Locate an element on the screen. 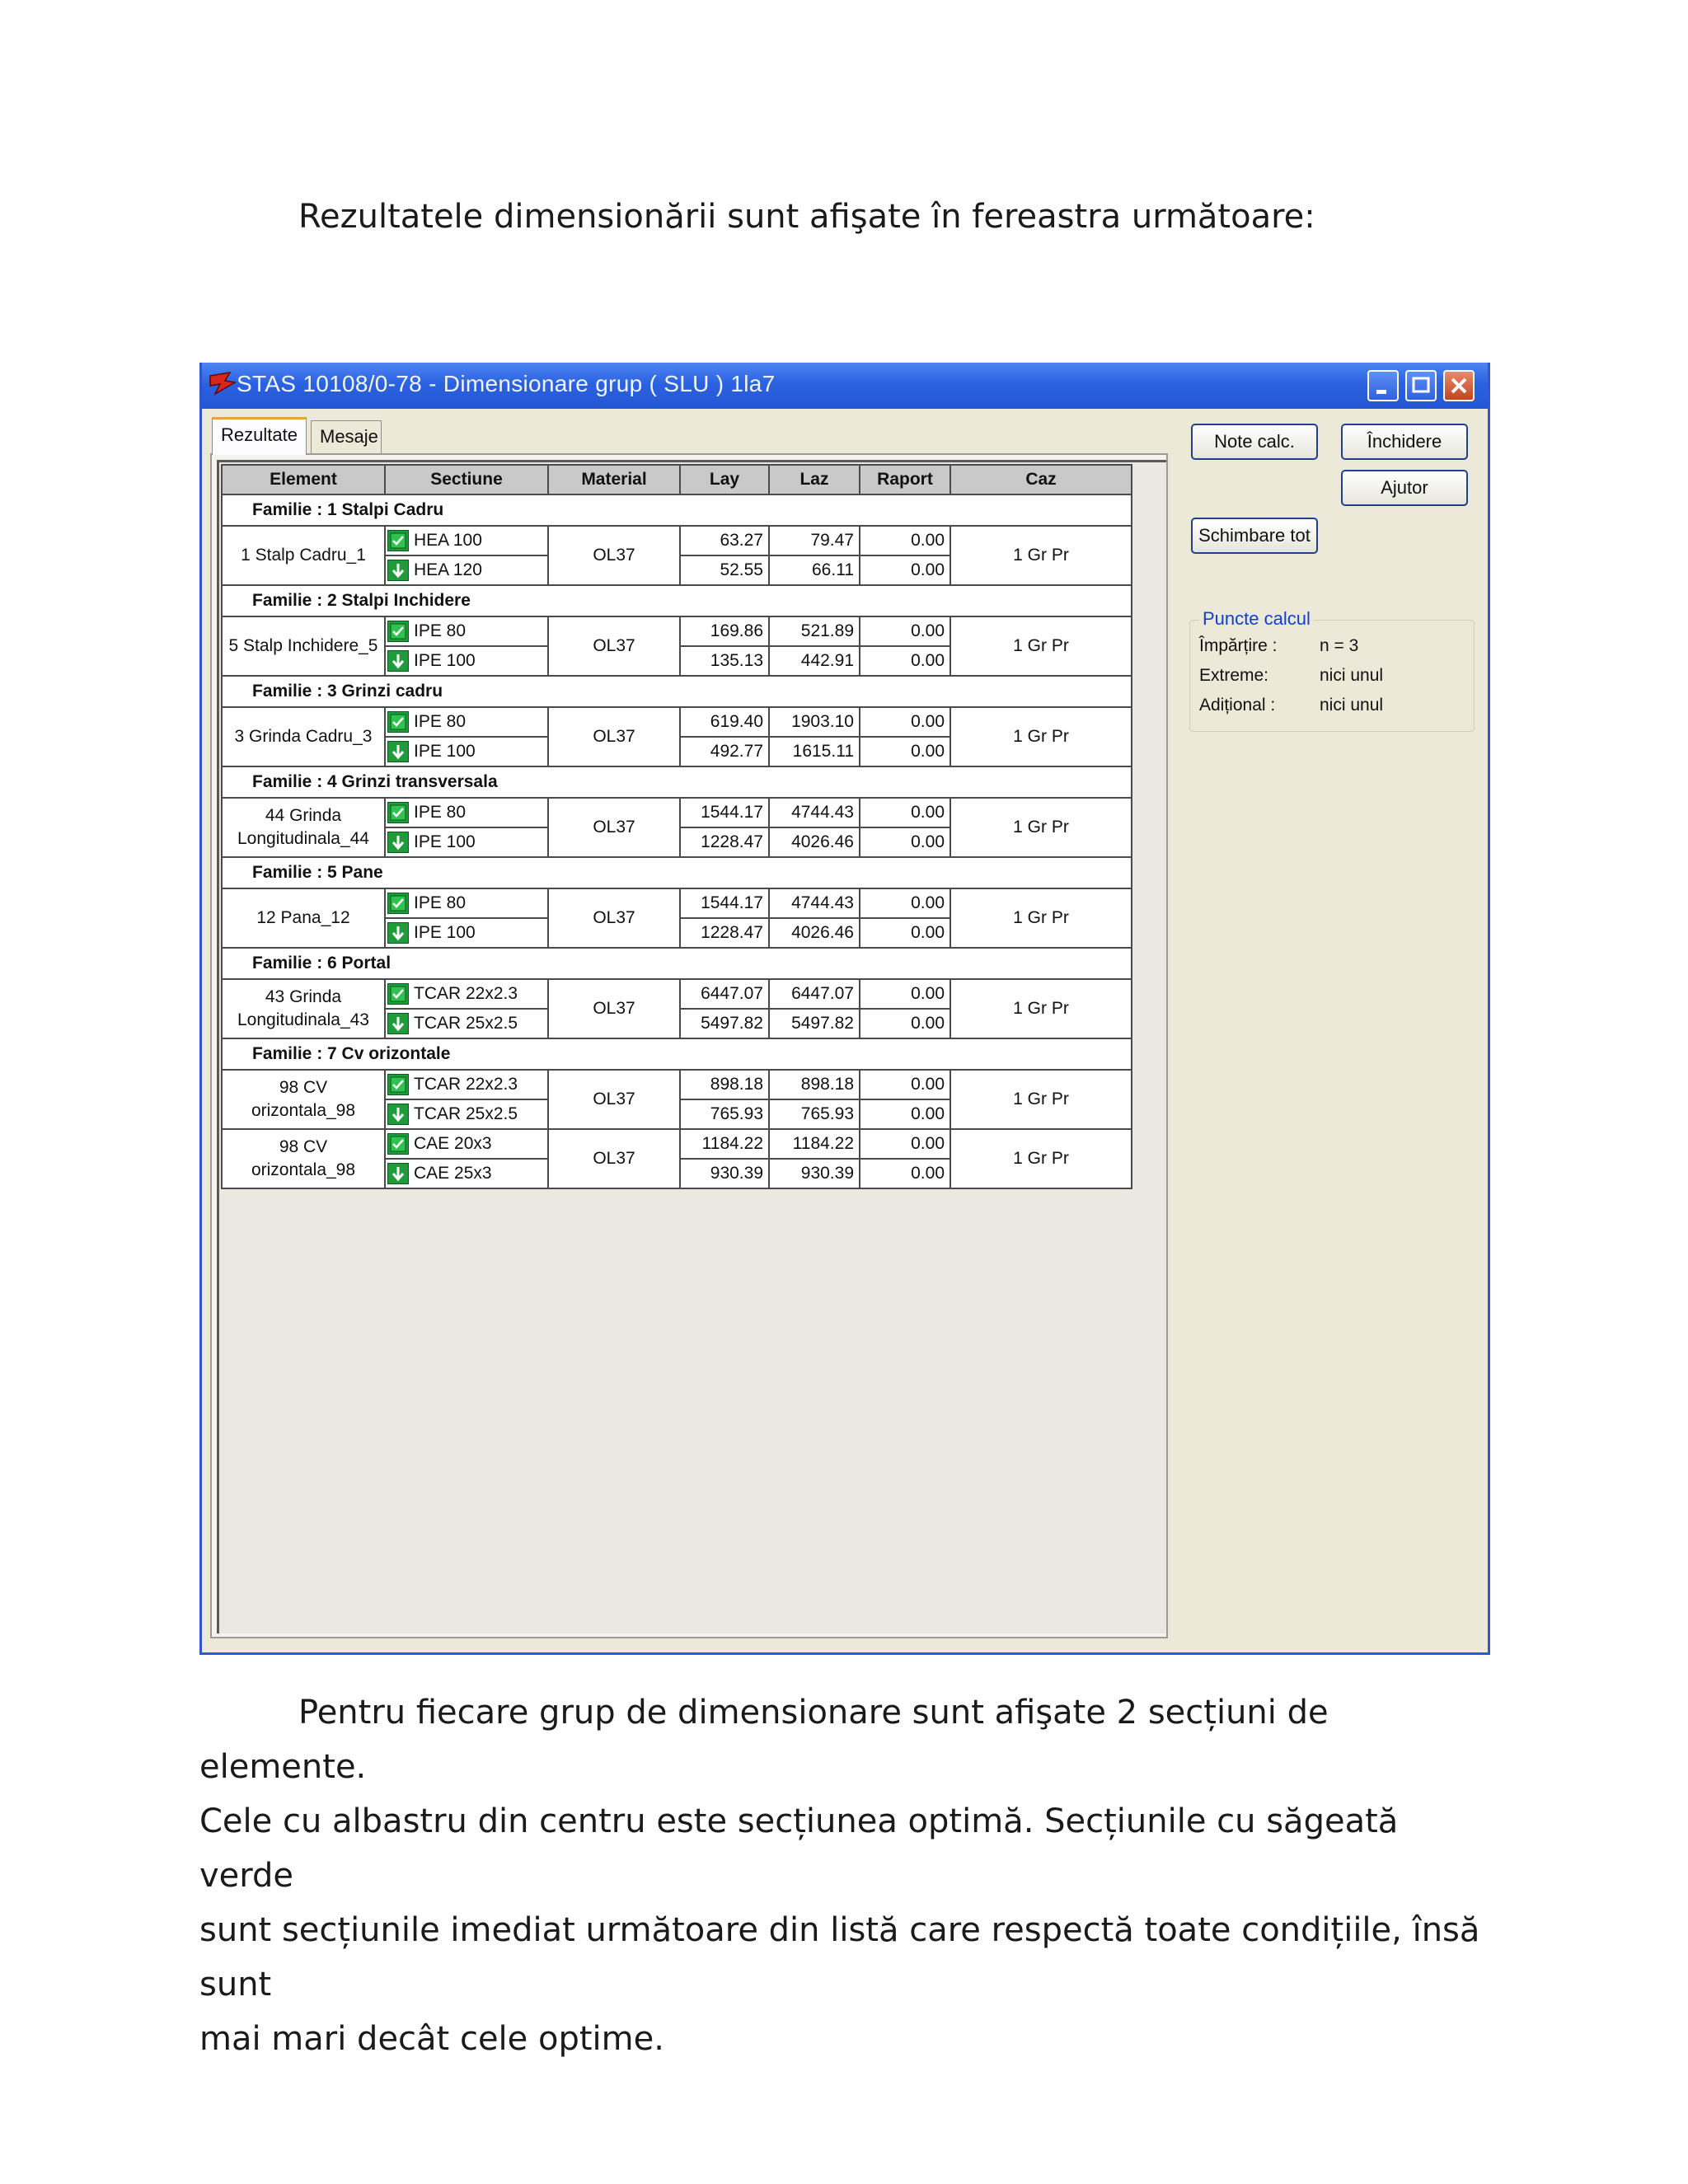 The width and height of the screenshot is (1688, 2184). element-cell: 5 Stalp Inchidere_5 is located at coordinates (304, 646).